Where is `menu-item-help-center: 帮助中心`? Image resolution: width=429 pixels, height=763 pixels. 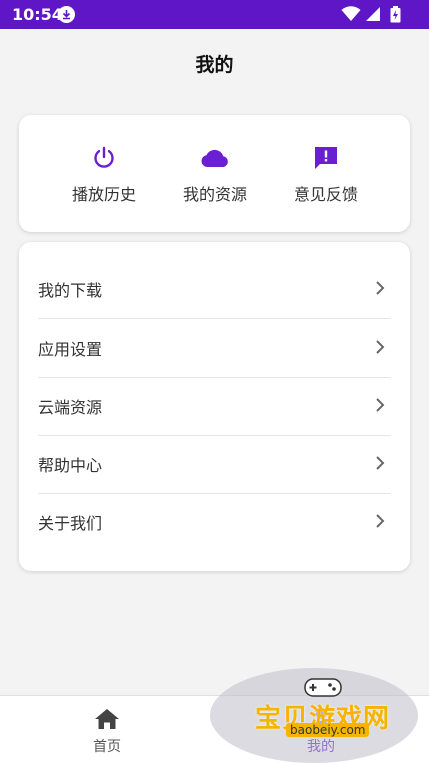
menu-item-help-center: 帮助中心 is located at coordinates (214, 463).